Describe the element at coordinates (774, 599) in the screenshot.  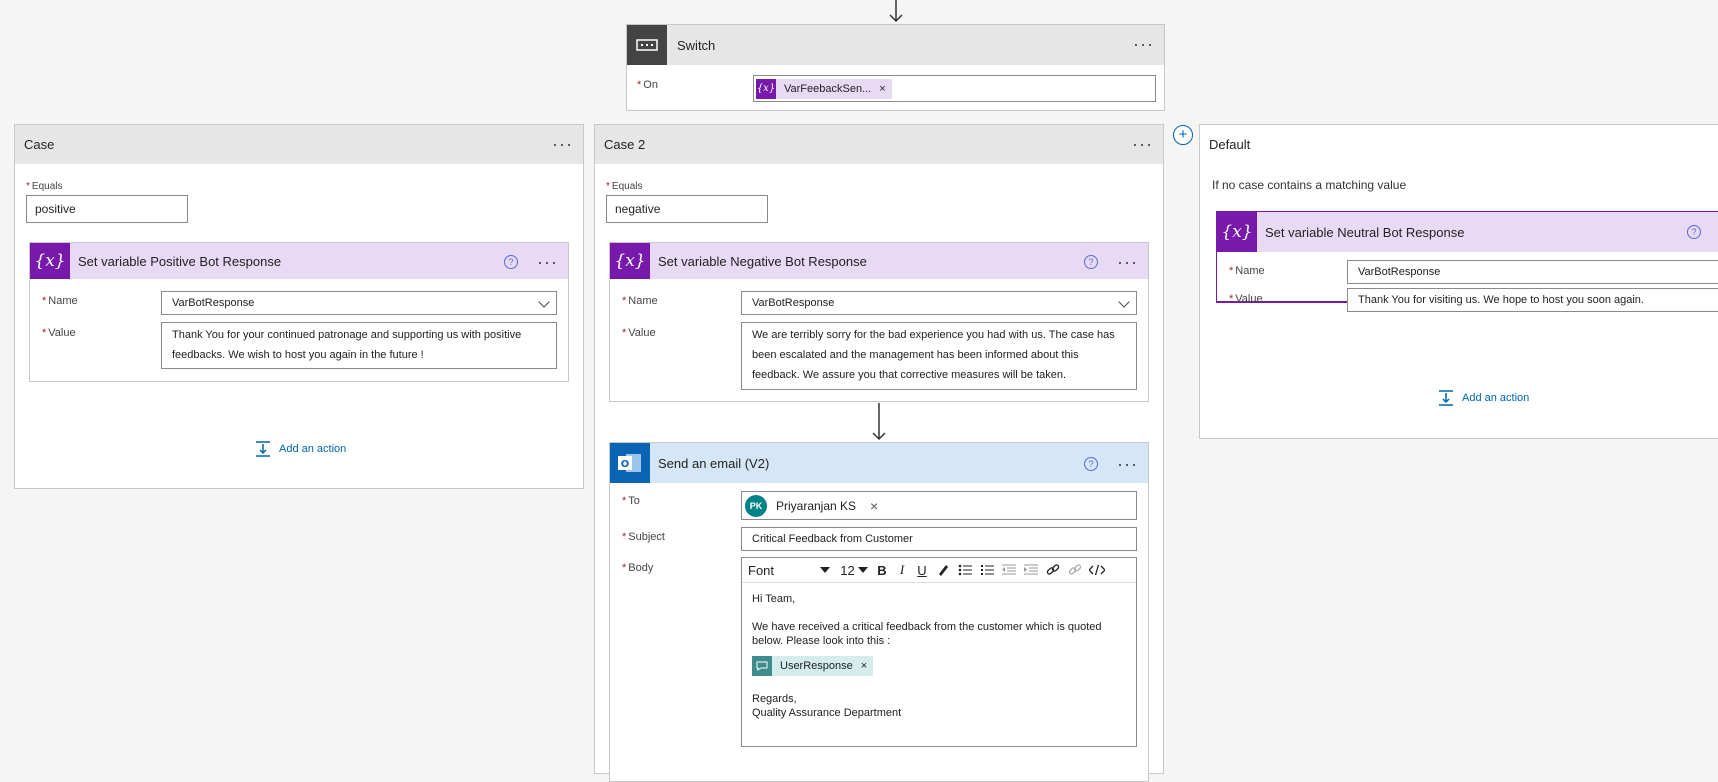
I see `body-greeting: Hi Team,` at that location.